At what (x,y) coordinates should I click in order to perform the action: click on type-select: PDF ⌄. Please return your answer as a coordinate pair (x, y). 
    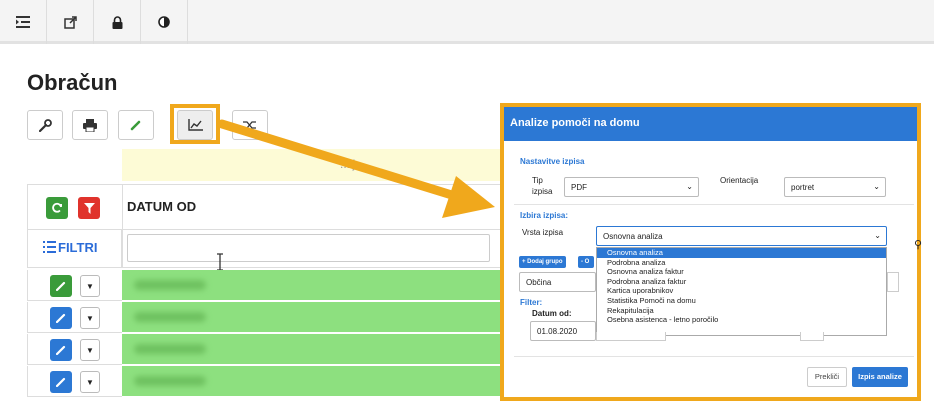
    Looking at the image, I should click on (631, 187).